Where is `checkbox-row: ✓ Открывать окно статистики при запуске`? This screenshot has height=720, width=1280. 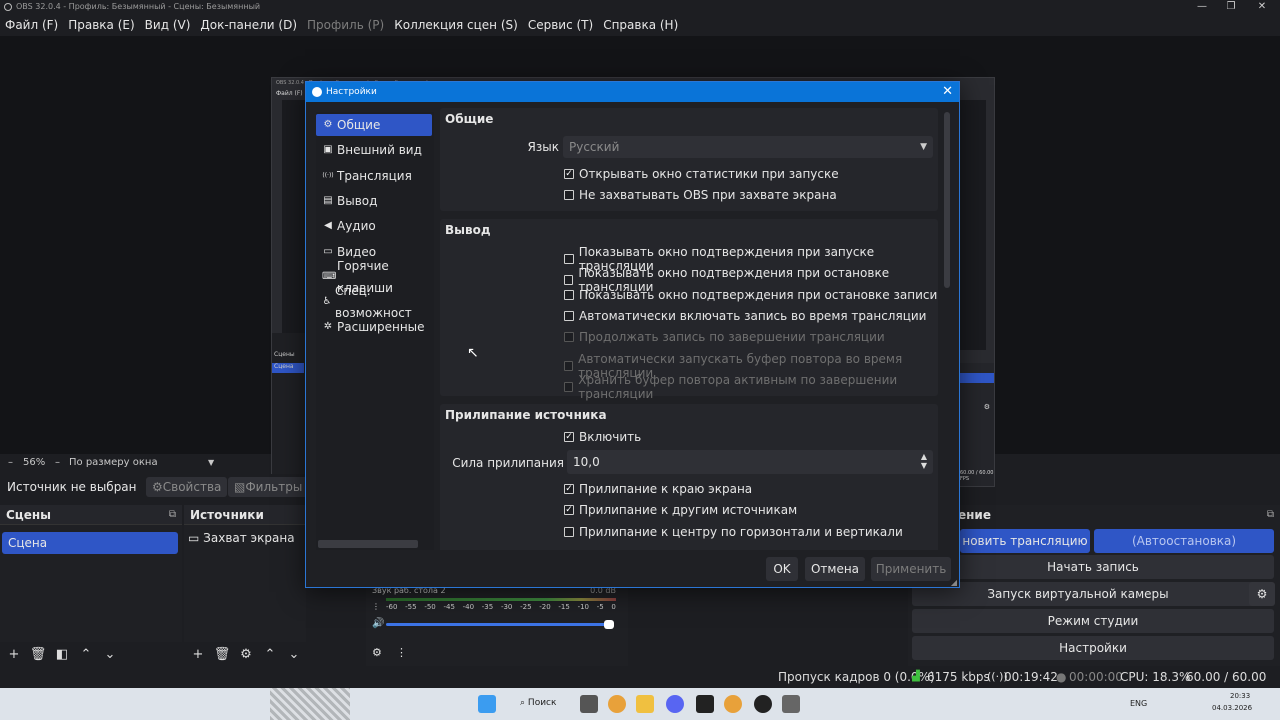 checkbox-row: ✓ Открывать окно статистики при запуске is located at coordinates (701, 174).